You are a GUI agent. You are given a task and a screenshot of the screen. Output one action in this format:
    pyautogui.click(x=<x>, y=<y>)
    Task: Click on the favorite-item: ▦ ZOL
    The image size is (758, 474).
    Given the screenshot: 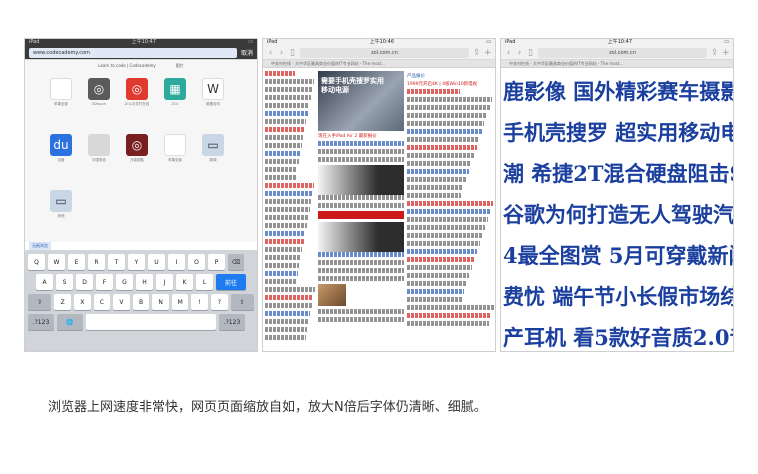 What is the action you would take?
    pyautogui.click(x=175, y=99)
    